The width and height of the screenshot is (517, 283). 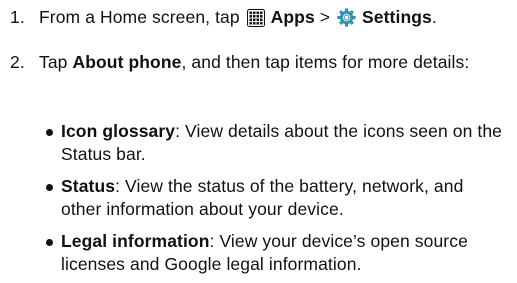 I want to click on step-number: 1., so click(x=17, y=17).